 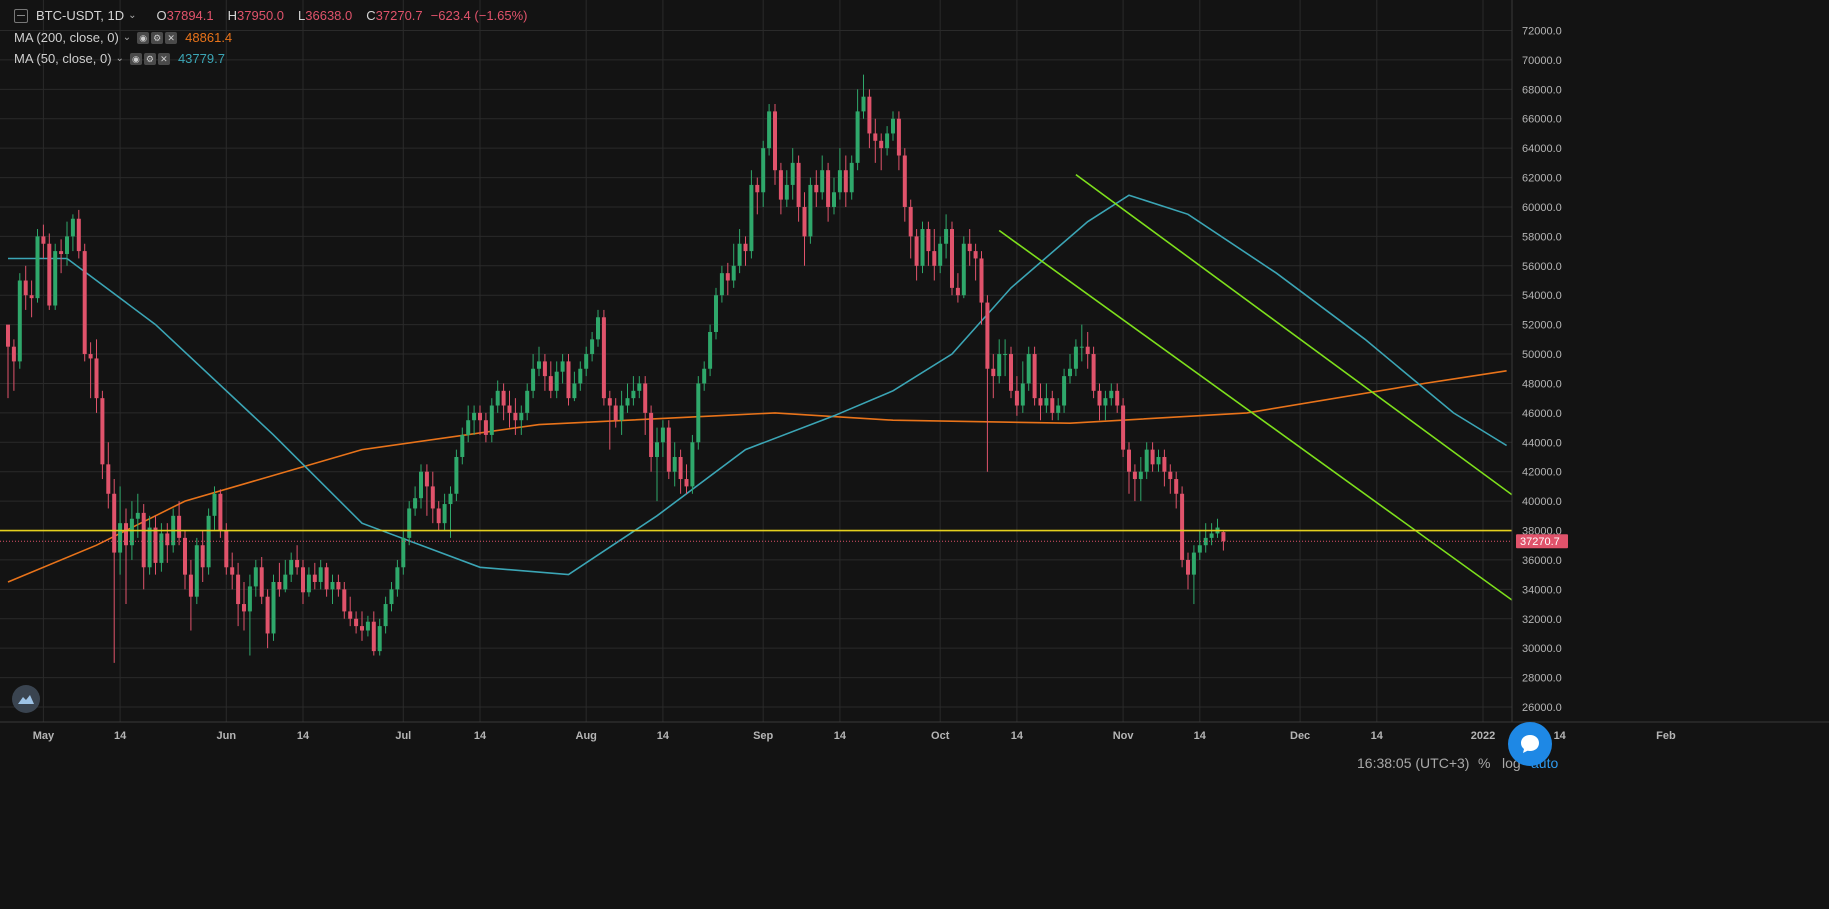 What do you see at coordinates (135, 58) in the screenshot?
I see `eye-icon: ◉` at bounding box center [135, 58].